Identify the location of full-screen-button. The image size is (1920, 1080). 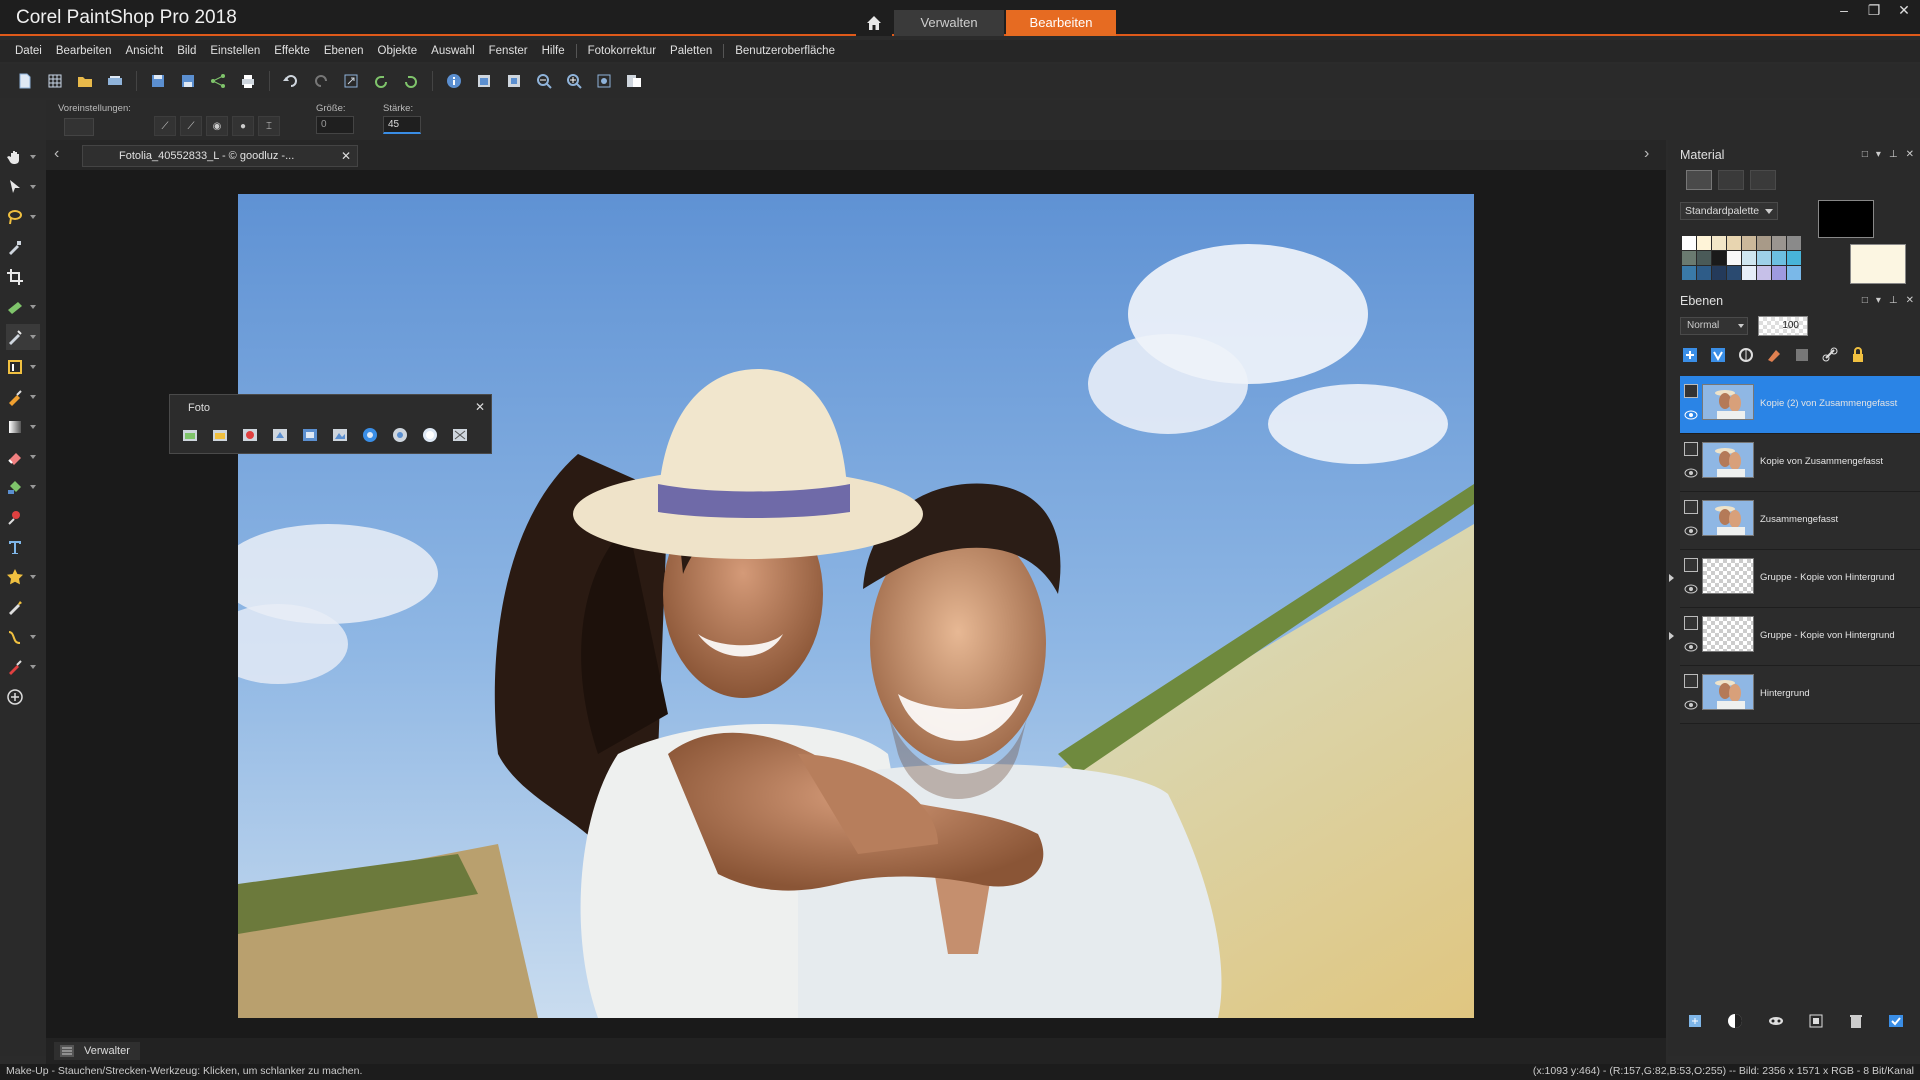
(514, 81).